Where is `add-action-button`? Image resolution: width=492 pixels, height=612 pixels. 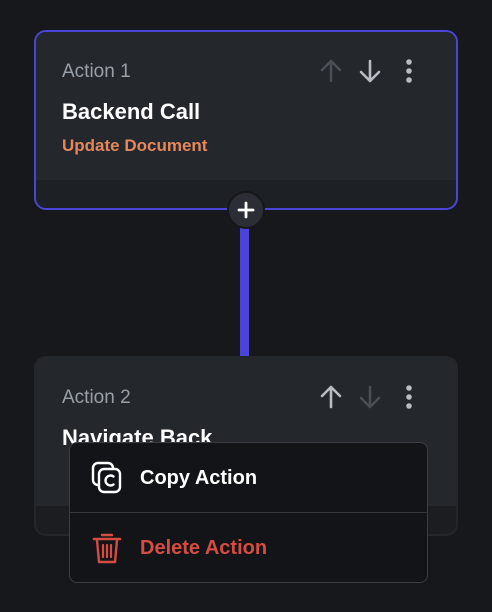 add-action-button is located at coordinates (246, 210).